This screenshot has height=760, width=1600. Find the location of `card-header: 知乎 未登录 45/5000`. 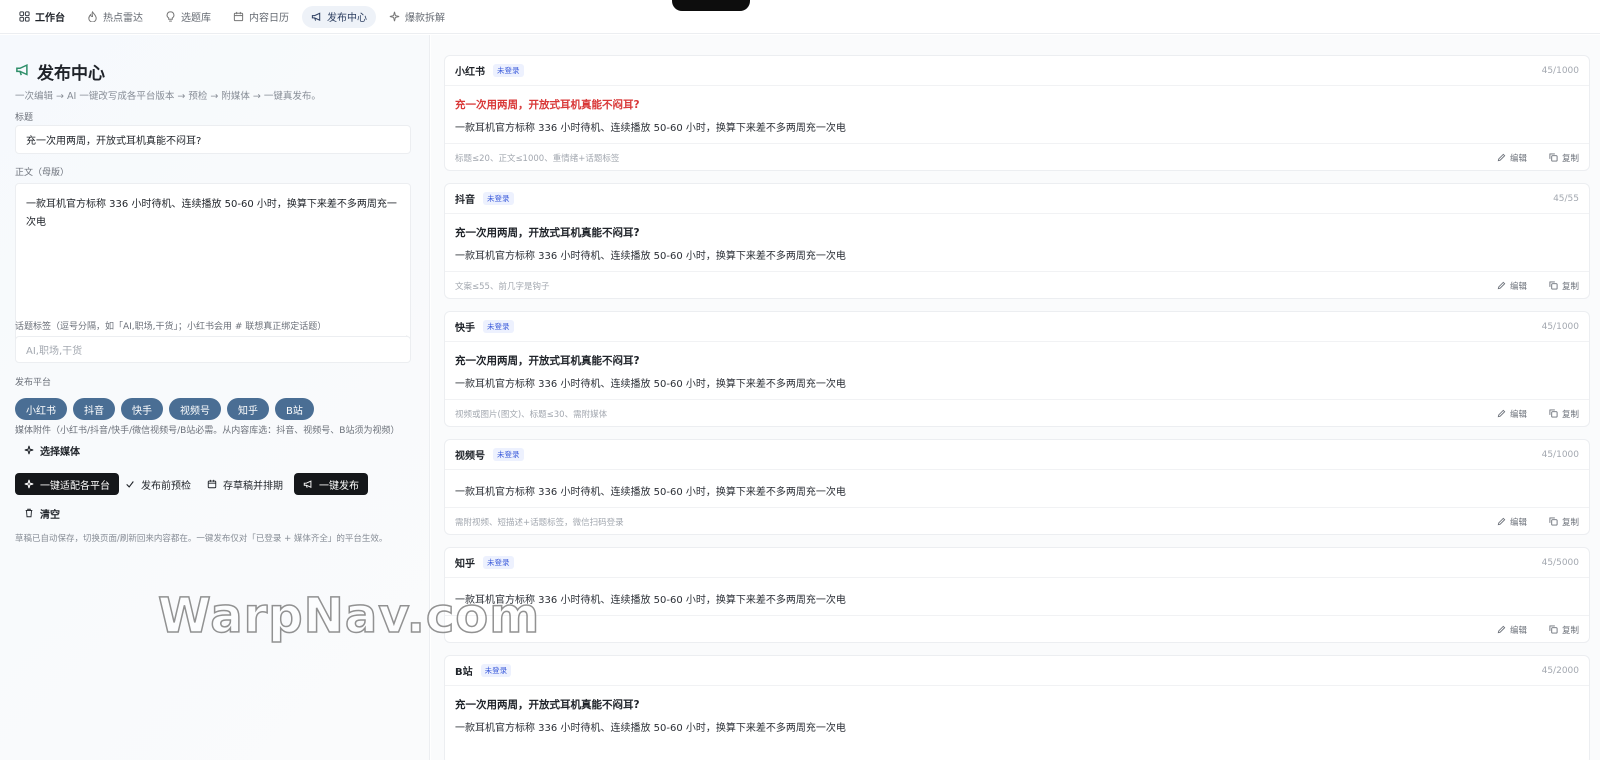

card-header: 知乎 未登录 45/5000 is located at coordinates (1017, 563).